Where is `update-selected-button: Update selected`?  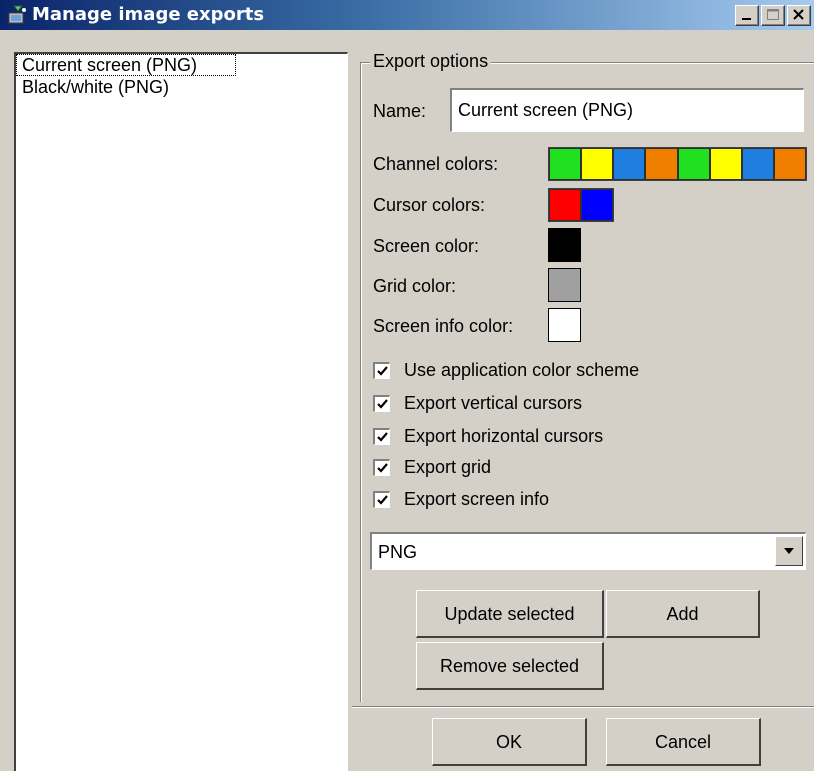 update-selected-button: Update selected is located at coordinates (510, 614).